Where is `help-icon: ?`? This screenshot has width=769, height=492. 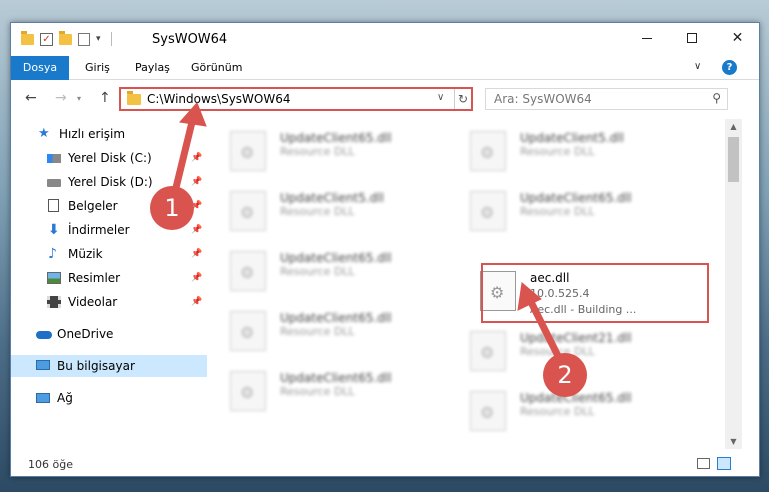 help-icon: ? is located at coordinates (729, 67).